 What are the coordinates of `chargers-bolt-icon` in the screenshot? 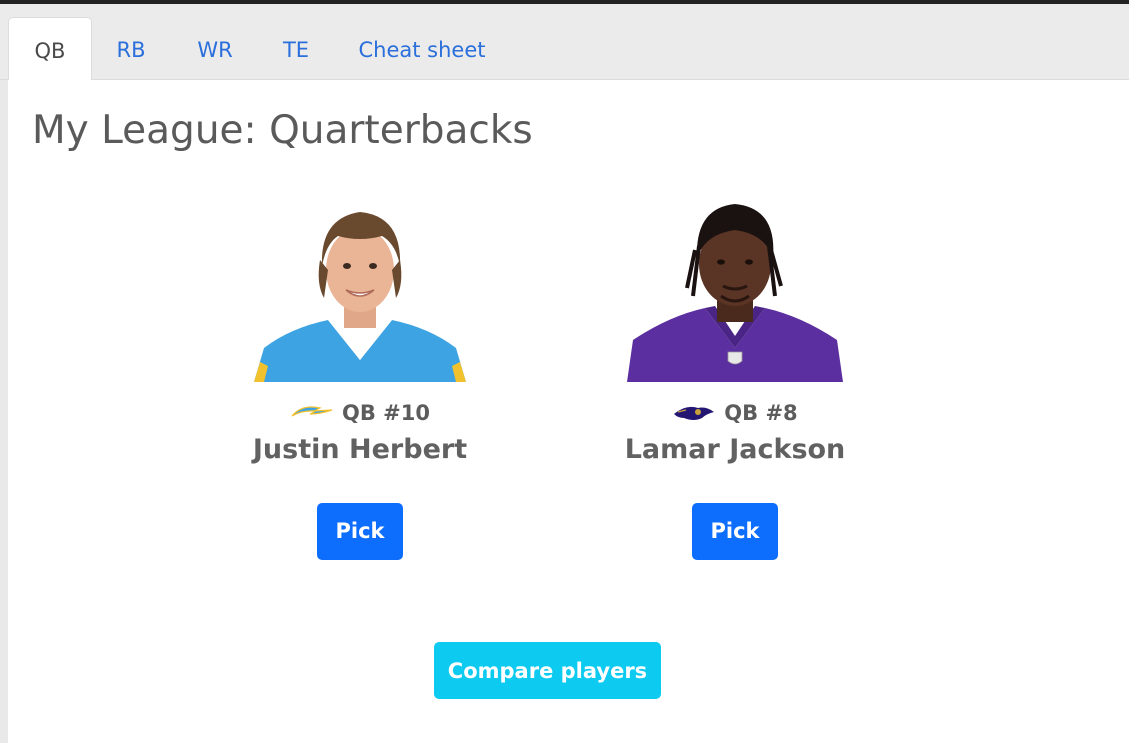 It's located at (312, 413).